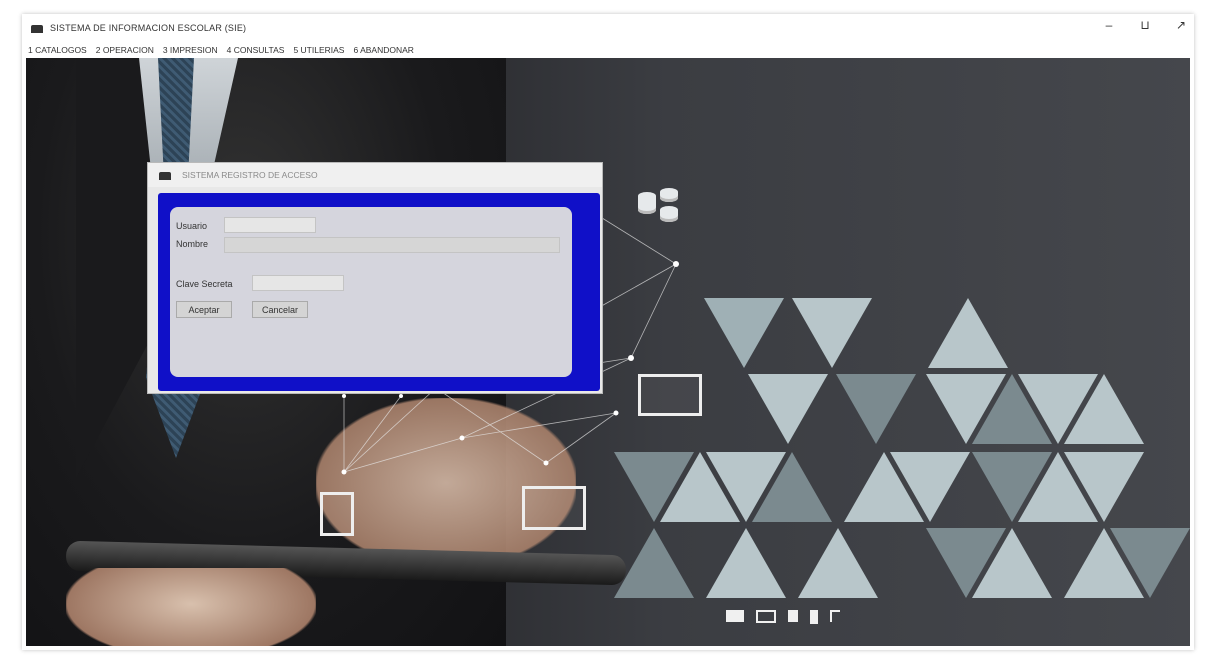  What do you see at coordinates (744, 333) in the screenshot?
I see `tri-worker-icon` at bounding box center [744, 333].